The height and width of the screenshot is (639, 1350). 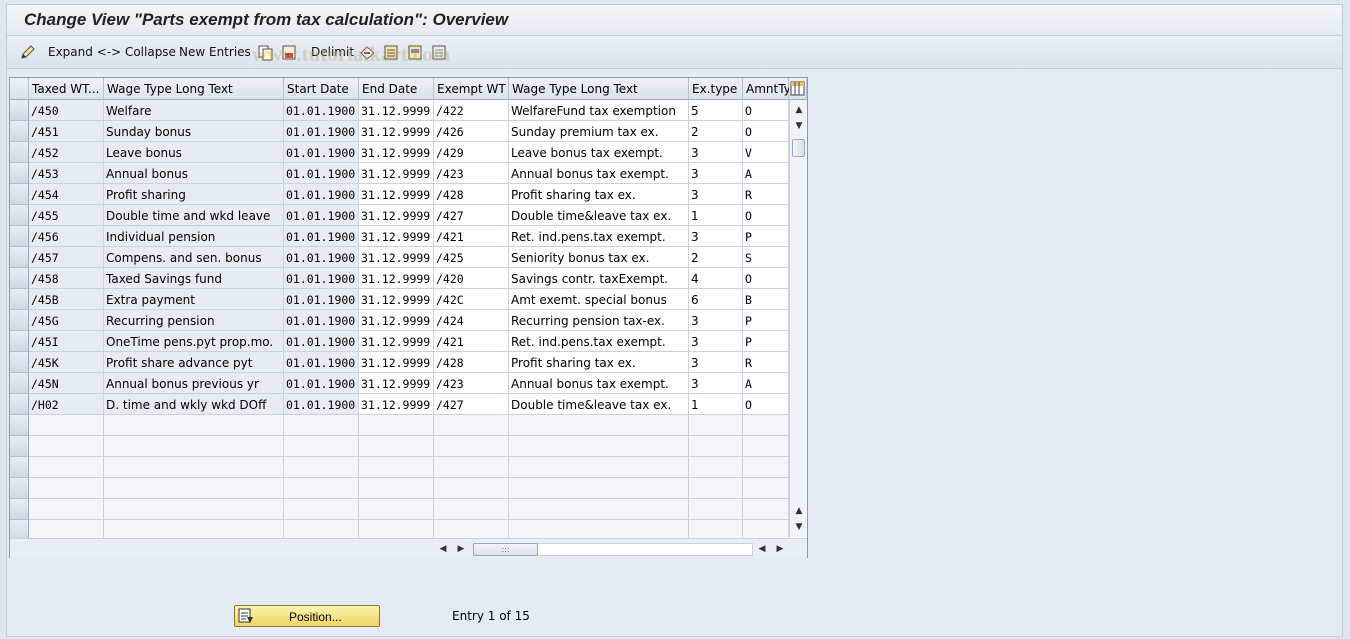 What do you see at coordinates (194, 173) in the screenshot?
I see `cell-wage-type-text: Annual bonus` at bounding box center [194, 173].